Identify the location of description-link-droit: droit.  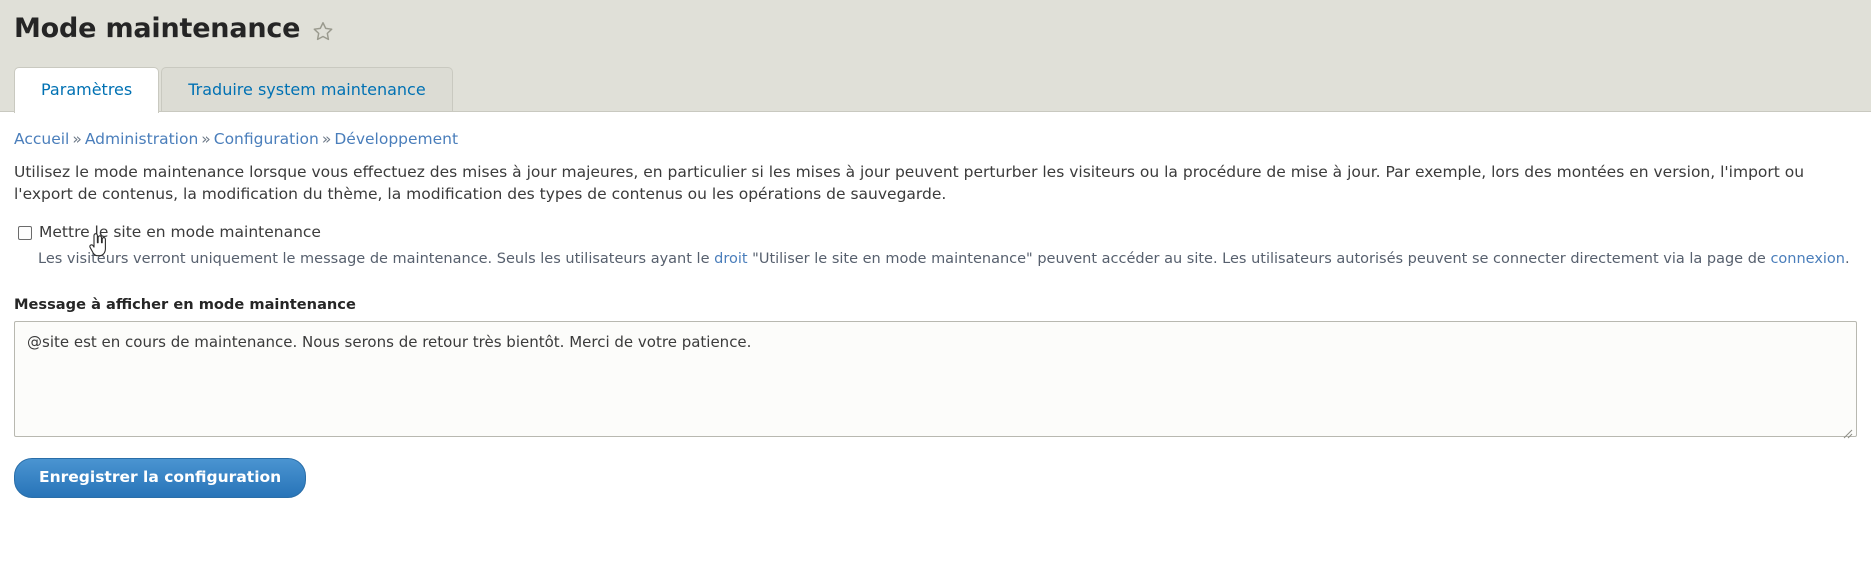
(730, 259).